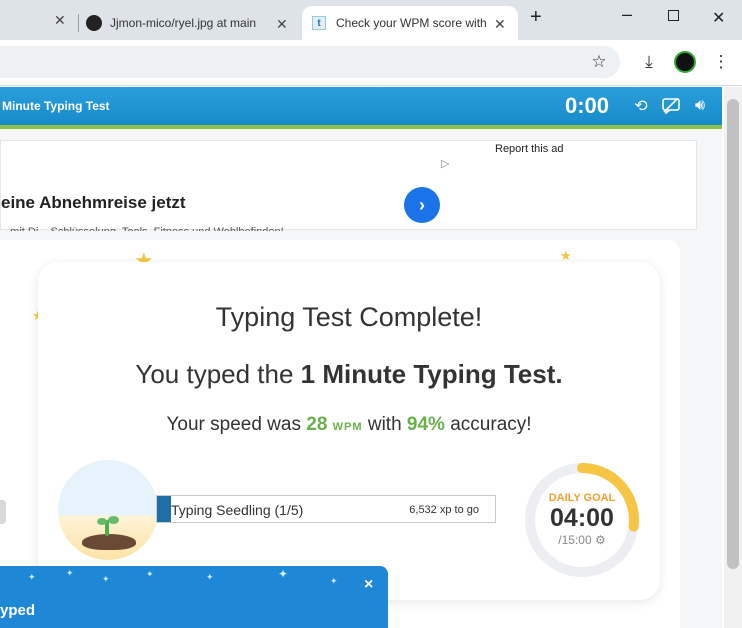  Describe the element at coordinates (310, 62) in the screenshot. I see `omnibox` at that location.